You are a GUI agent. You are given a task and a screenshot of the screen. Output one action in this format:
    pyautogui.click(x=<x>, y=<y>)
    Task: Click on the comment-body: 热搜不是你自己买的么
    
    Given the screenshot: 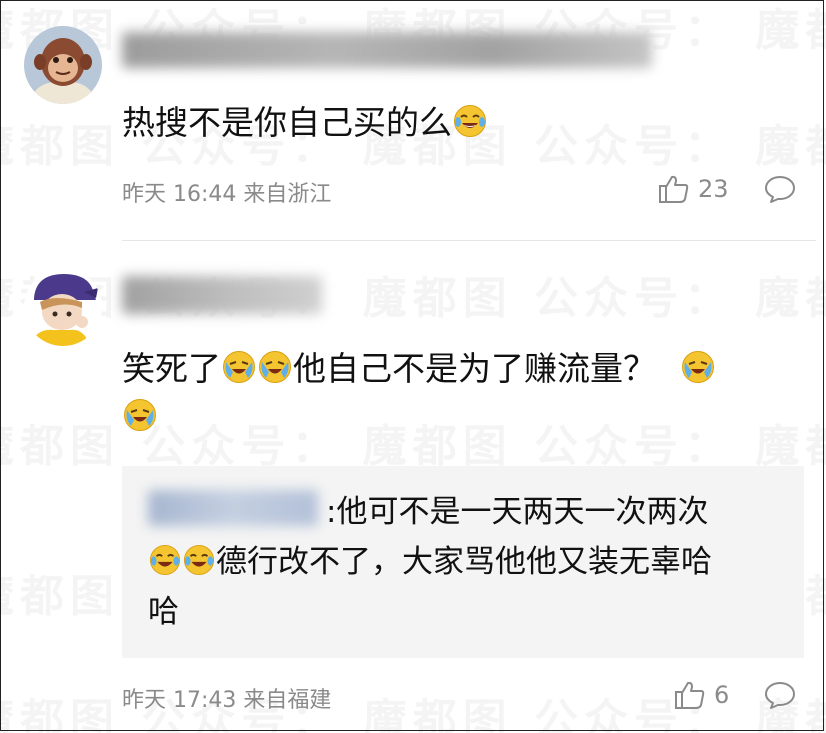 What is the action you would take?
    pyautogui.click(x=287, y=122)
    